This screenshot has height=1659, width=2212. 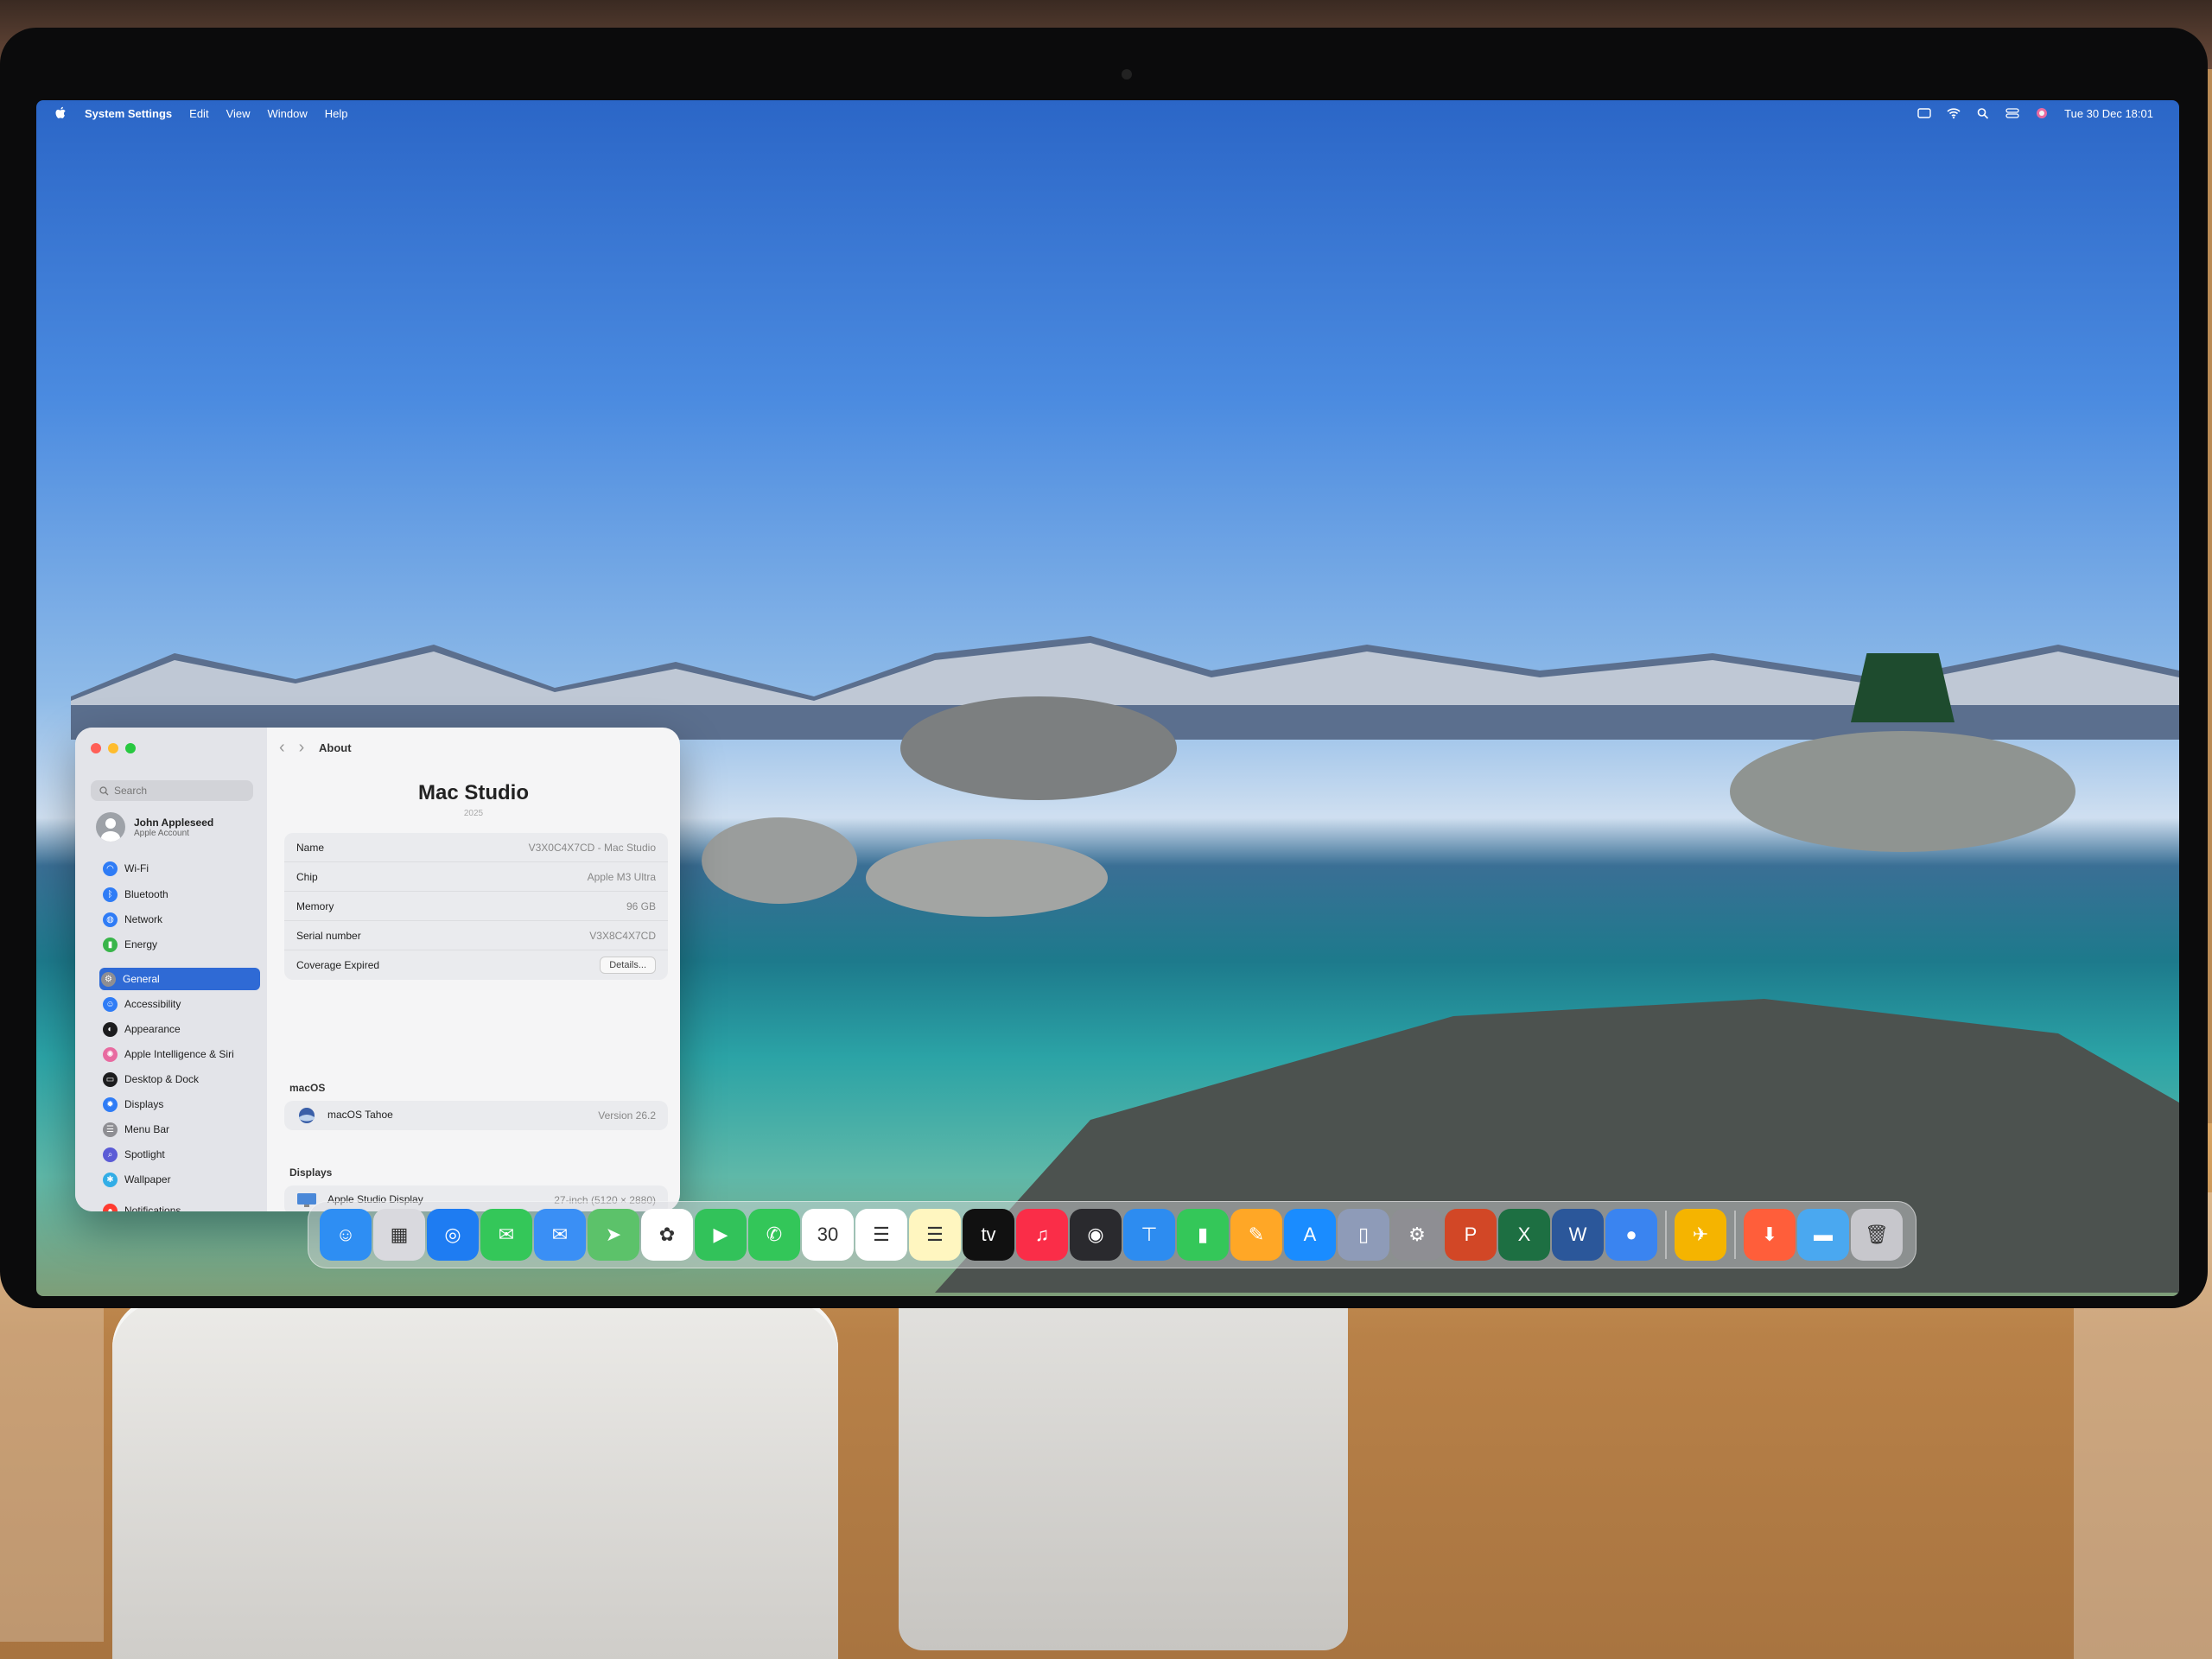 I want to click on row-label: Name, so click(x=310, y=847).